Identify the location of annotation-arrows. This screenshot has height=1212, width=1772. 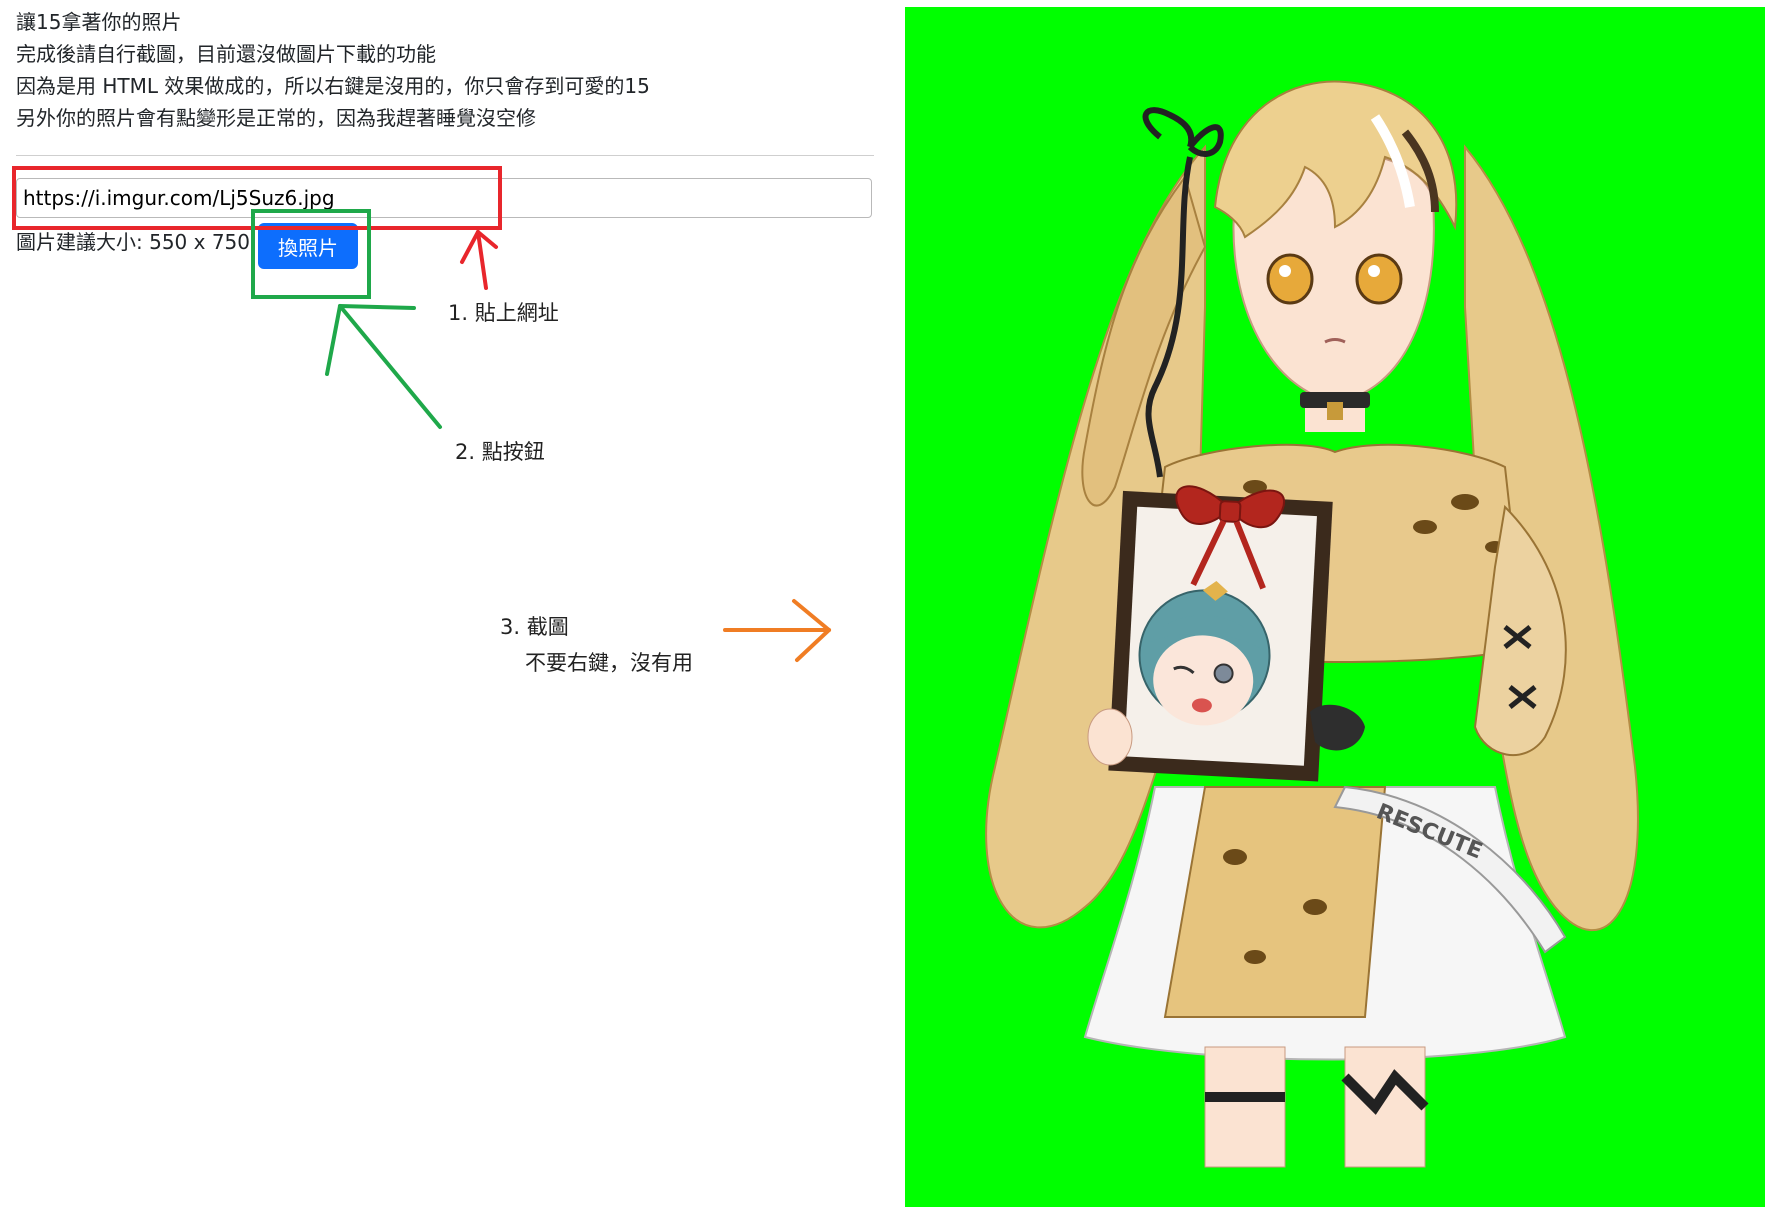
(578, 446).